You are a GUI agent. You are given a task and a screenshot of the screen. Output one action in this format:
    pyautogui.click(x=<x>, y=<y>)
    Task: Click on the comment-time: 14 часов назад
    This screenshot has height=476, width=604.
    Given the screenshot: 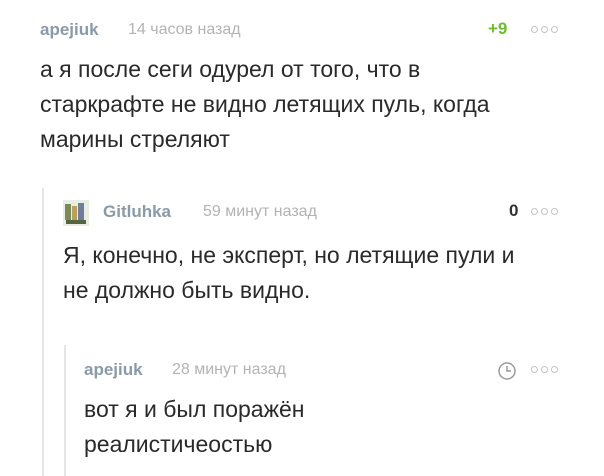 What is the action you would take?
    pyautogui.click(x=184, y=30)
    